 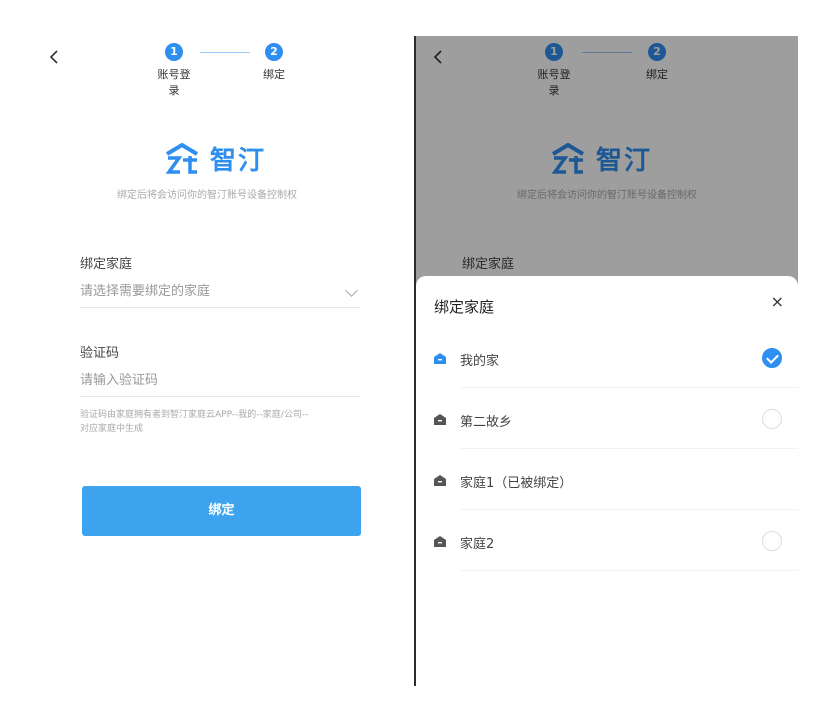 I want to click on home-option-home1-bound: 家庭1（已被绑定）, so click(x=607, y=480).